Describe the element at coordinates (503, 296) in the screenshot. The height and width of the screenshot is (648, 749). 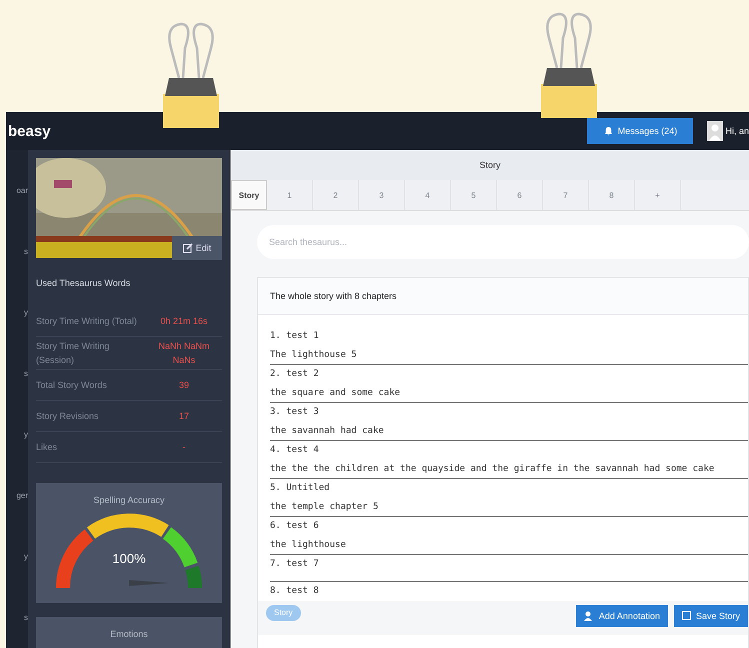
I see `card-title: The whole story with 8 chapters` at that location.